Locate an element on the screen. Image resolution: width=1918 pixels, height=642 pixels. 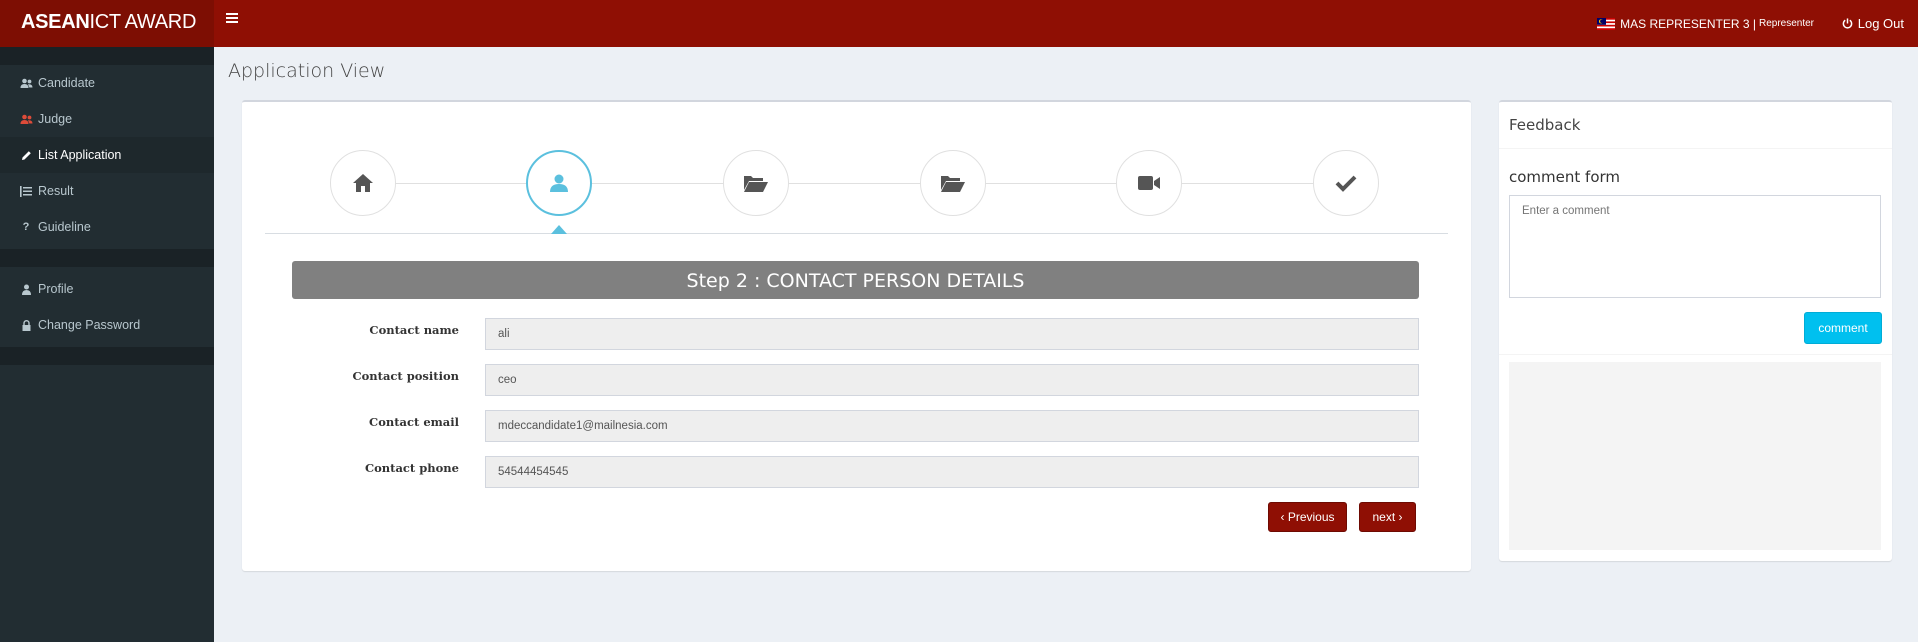
question-icon: ? is located at coordinates (26, 227).